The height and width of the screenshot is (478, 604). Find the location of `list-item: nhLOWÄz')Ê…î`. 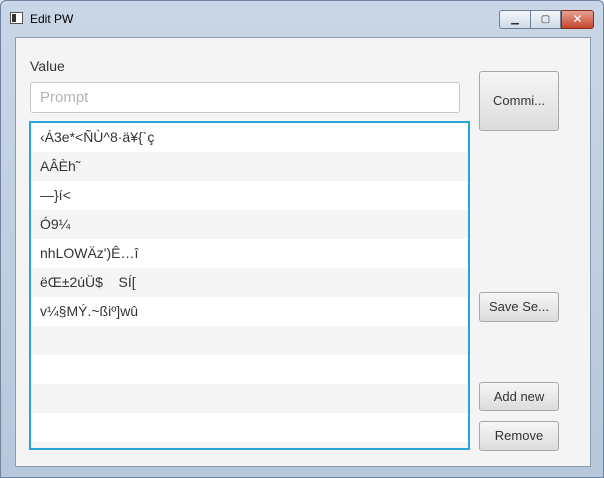

list-item: nhLOWÄz')Ê…î is located at coordinates (249, 253).